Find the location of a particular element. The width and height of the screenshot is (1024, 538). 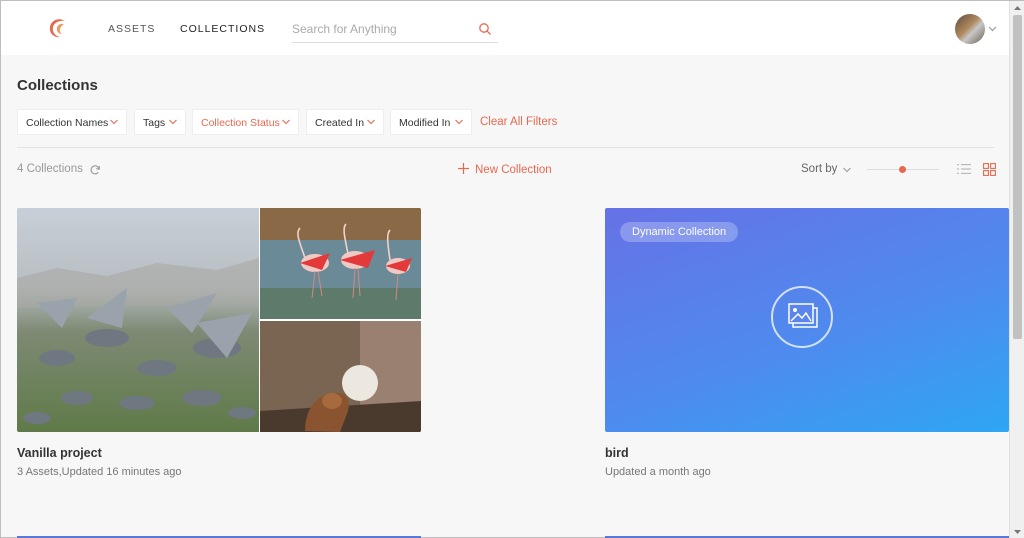

scrollbar is located at coordinates (1016, 269).